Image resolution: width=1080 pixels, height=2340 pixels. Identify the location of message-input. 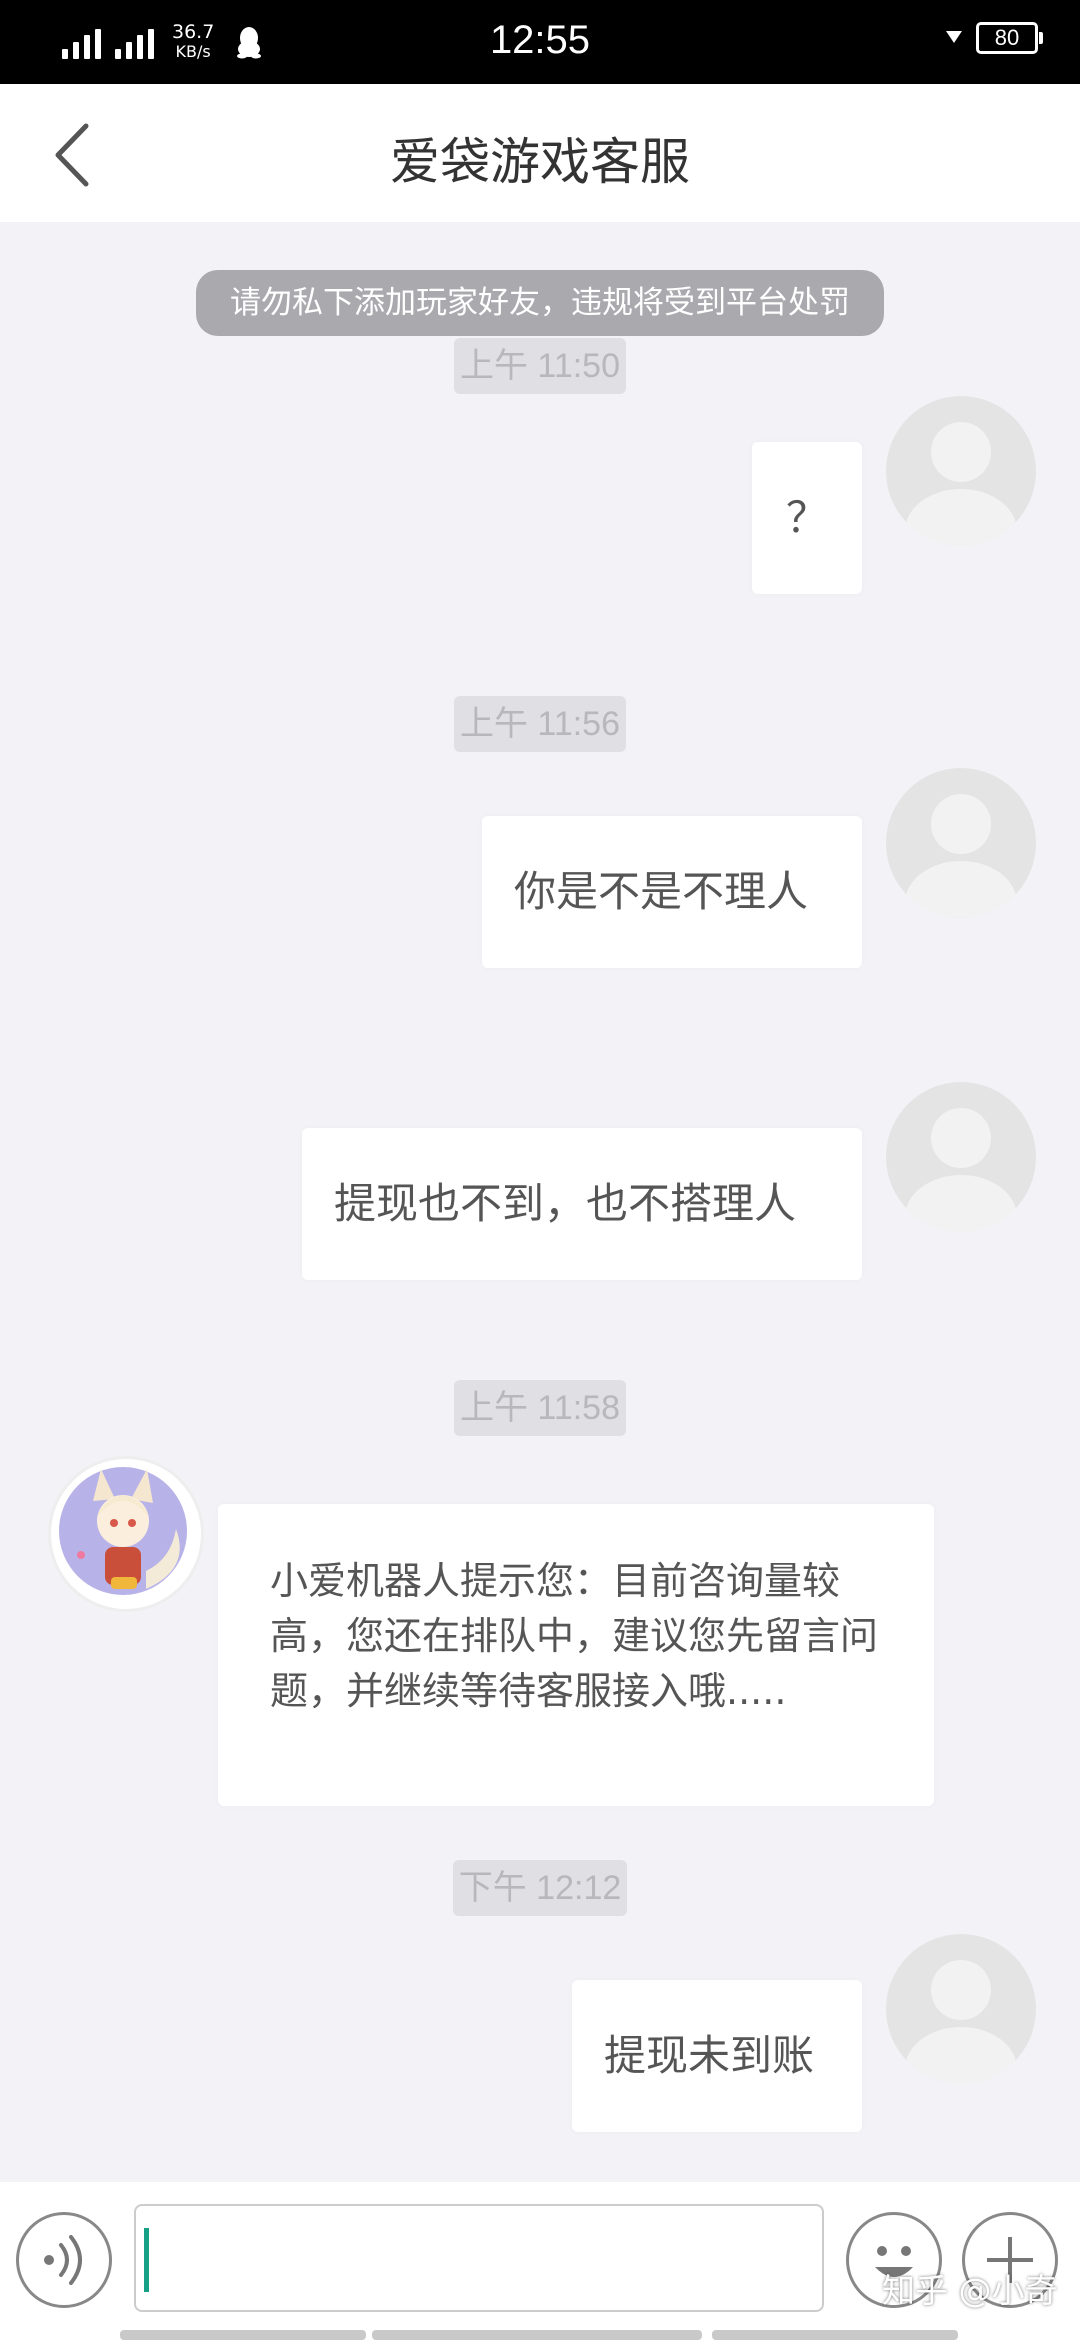
(479, 2258).